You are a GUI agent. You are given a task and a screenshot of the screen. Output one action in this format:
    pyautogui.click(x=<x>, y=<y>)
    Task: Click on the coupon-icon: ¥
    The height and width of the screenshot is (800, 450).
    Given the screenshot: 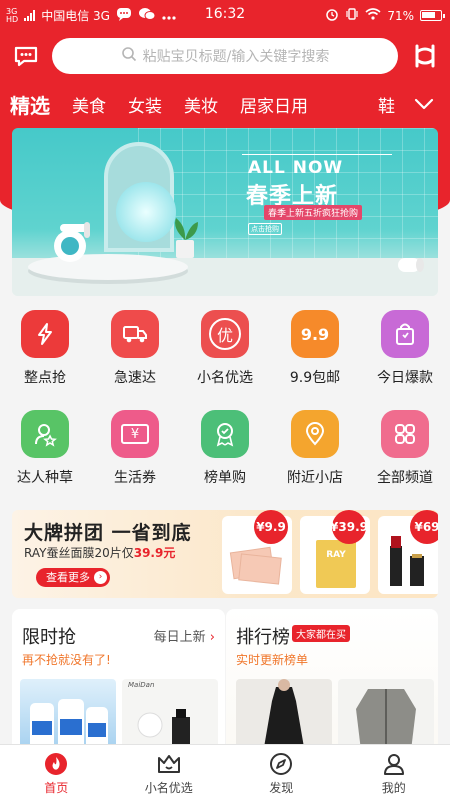 What is the action you would take?
    pyautogui.click(x=135, y=434)
    